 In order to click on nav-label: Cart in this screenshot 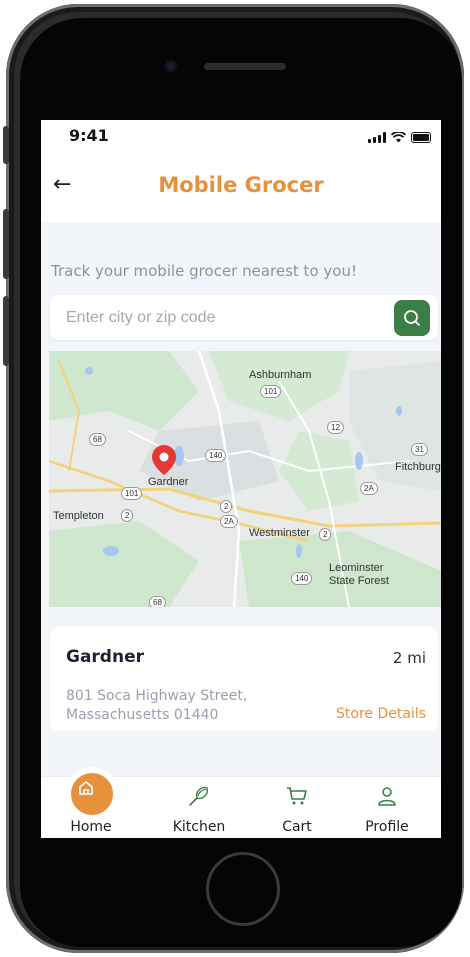, I will do `click(297, 827)`.